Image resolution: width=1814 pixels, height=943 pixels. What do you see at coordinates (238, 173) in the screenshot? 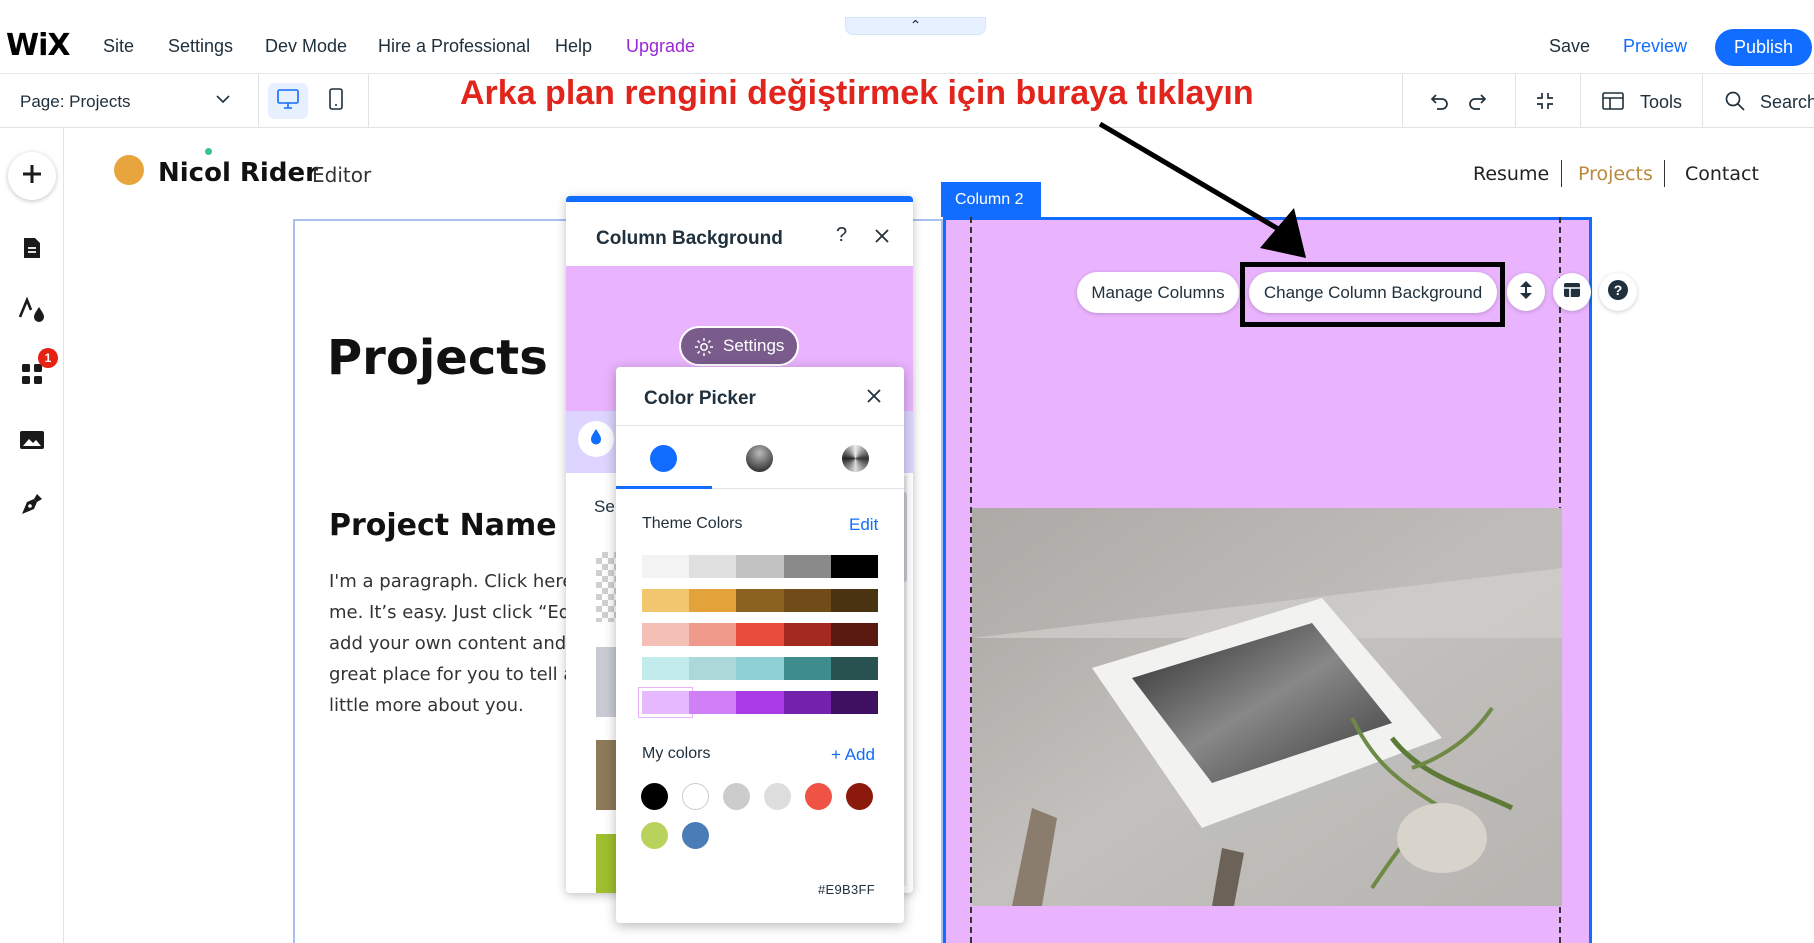
I see `site-name: Nicol Rider` at bounding box center [238, 173].